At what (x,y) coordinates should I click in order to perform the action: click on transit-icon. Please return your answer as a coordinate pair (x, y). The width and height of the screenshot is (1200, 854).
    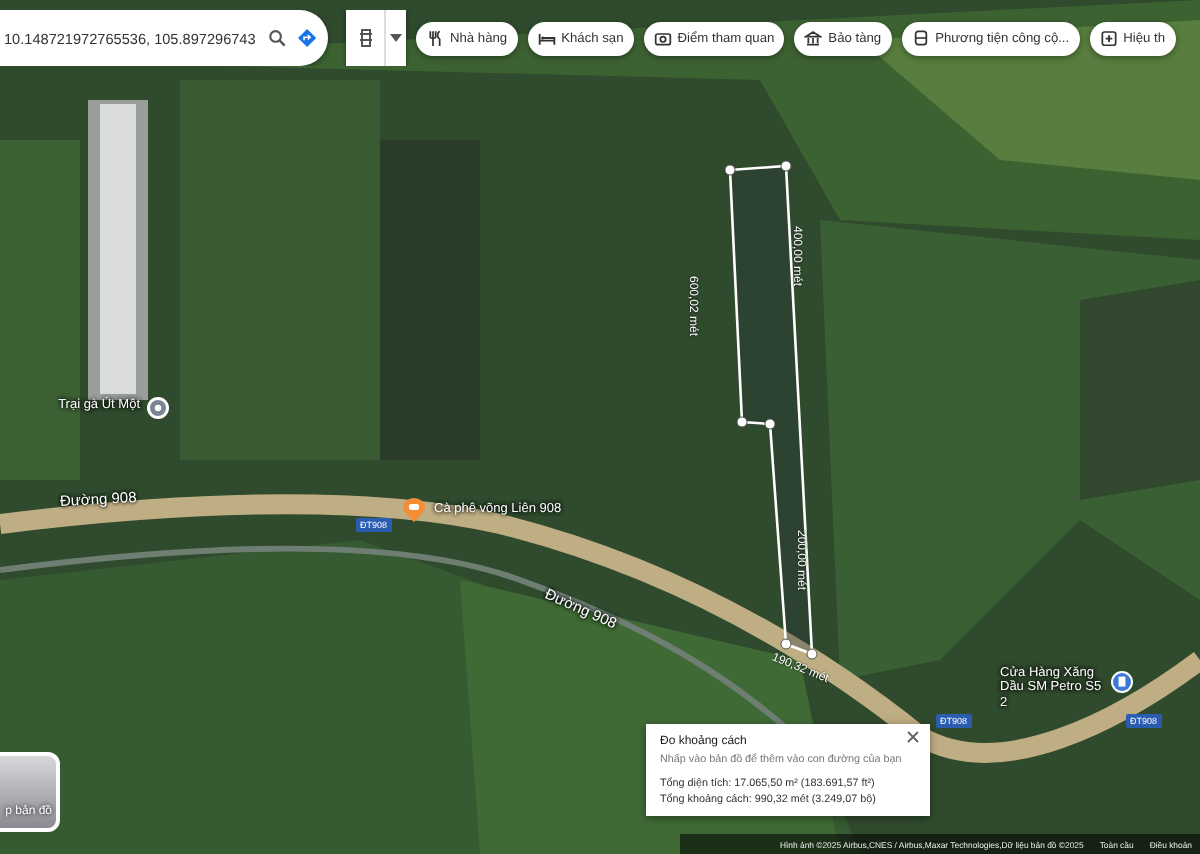
    Looking at the image, I should click on (920, 38).